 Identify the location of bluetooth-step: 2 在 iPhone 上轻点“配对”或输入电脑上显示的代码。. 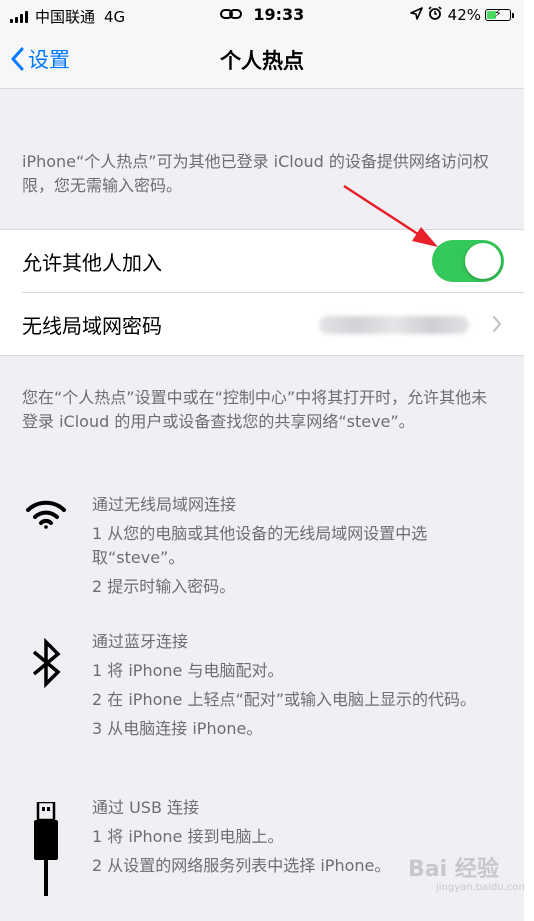
(284, 699).